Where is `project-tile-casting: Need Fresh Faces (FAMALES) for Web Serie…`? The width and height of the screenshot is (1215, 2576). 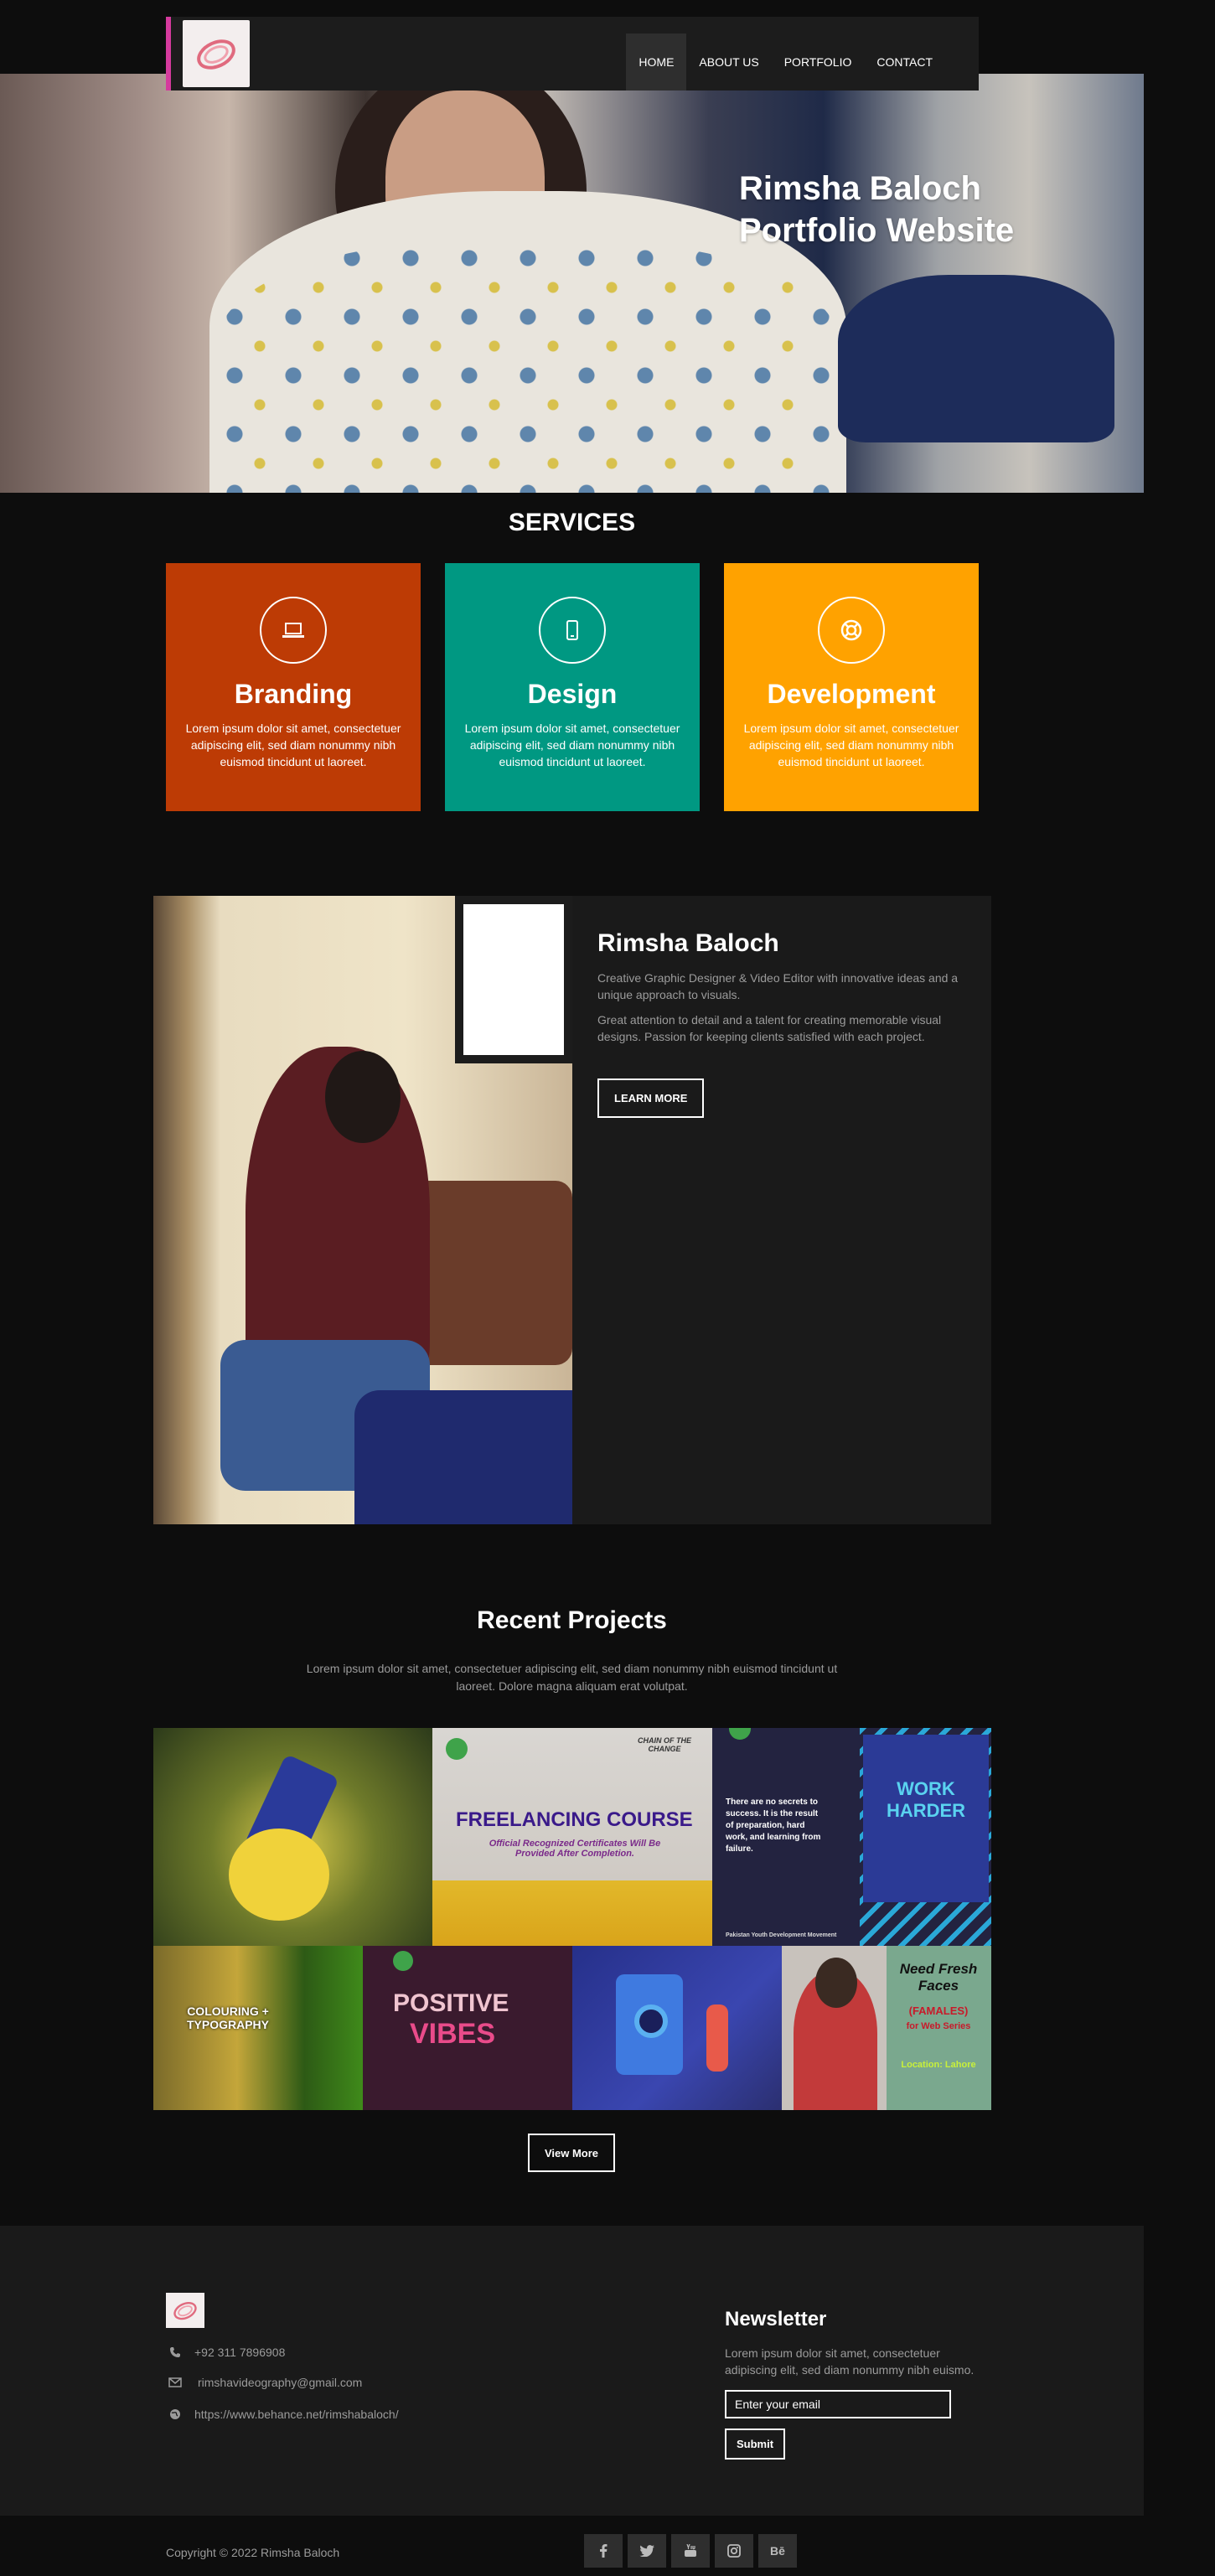 project-tile-casting: Need Fresh Faces (FAMALES) for Web Serie… is located at coordinates (886, 2028).